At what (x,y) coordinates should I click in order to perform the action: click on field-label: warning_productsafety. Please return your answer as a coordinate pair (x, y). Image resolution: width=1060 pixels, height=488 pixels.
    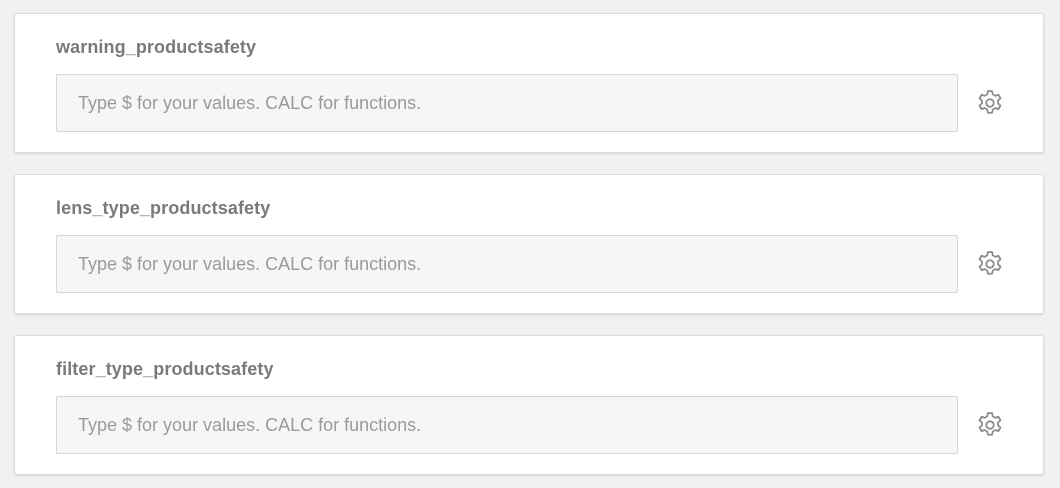
    Looking at the image, I should click on (156, 47).